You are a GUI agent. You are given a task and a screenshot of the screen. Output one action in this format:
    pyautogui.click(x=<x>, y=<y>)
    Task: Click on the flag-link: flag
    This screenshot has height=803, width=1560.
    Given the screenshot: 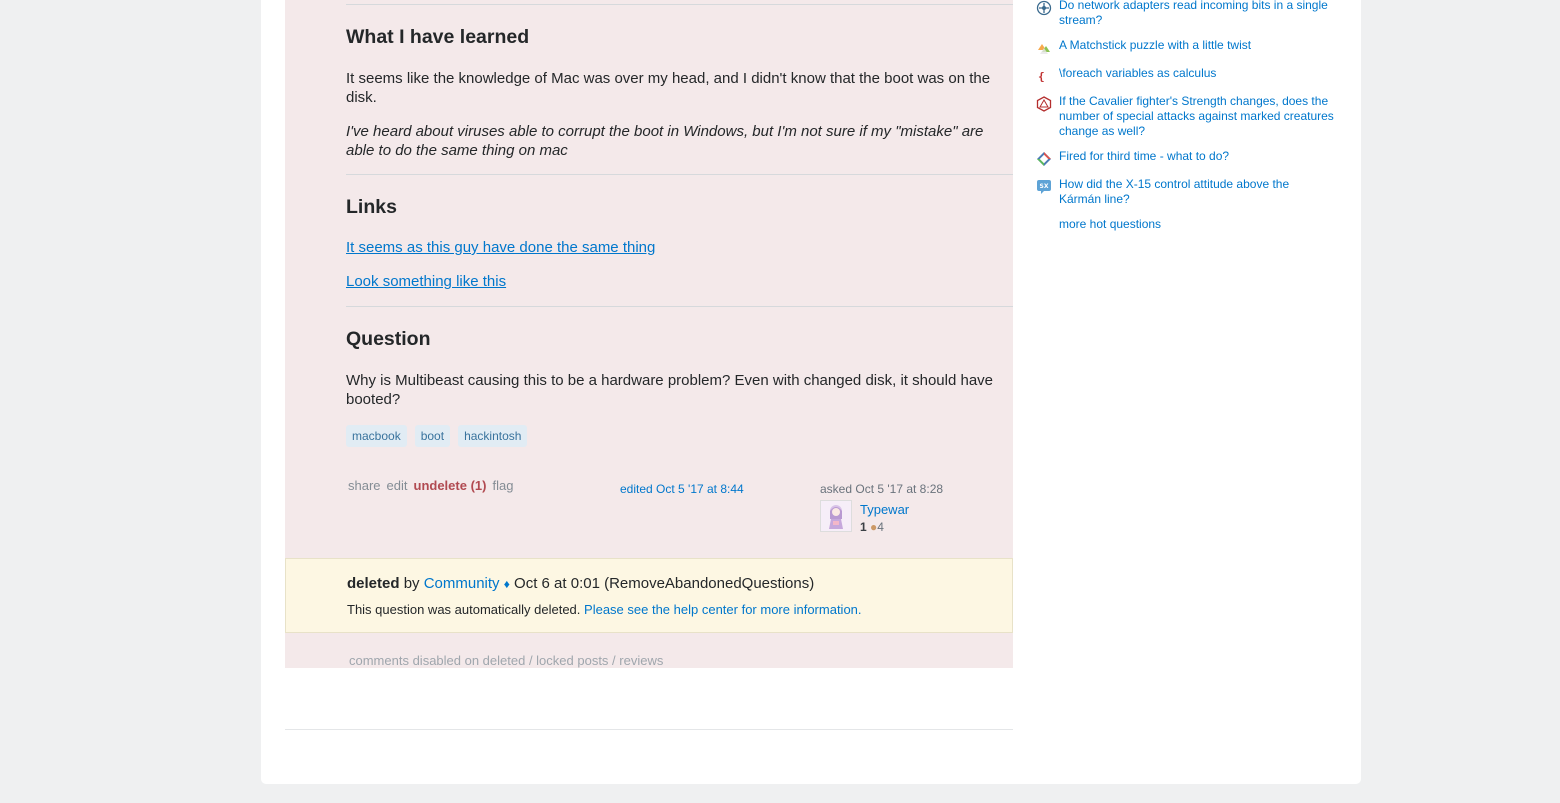 What is the action you would take?
    pyautogui.click(x=502, y=485)
    